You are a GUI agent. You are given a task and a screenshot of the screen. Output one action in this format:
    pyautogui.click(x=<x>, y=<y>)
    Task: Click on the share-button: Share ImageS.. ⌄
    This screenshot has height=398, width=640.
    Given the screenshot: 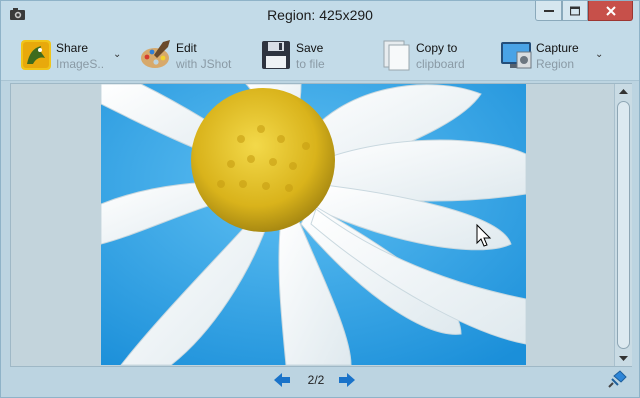 What is the action you would take?
    pyautogui.click(x=73, y=55)
    